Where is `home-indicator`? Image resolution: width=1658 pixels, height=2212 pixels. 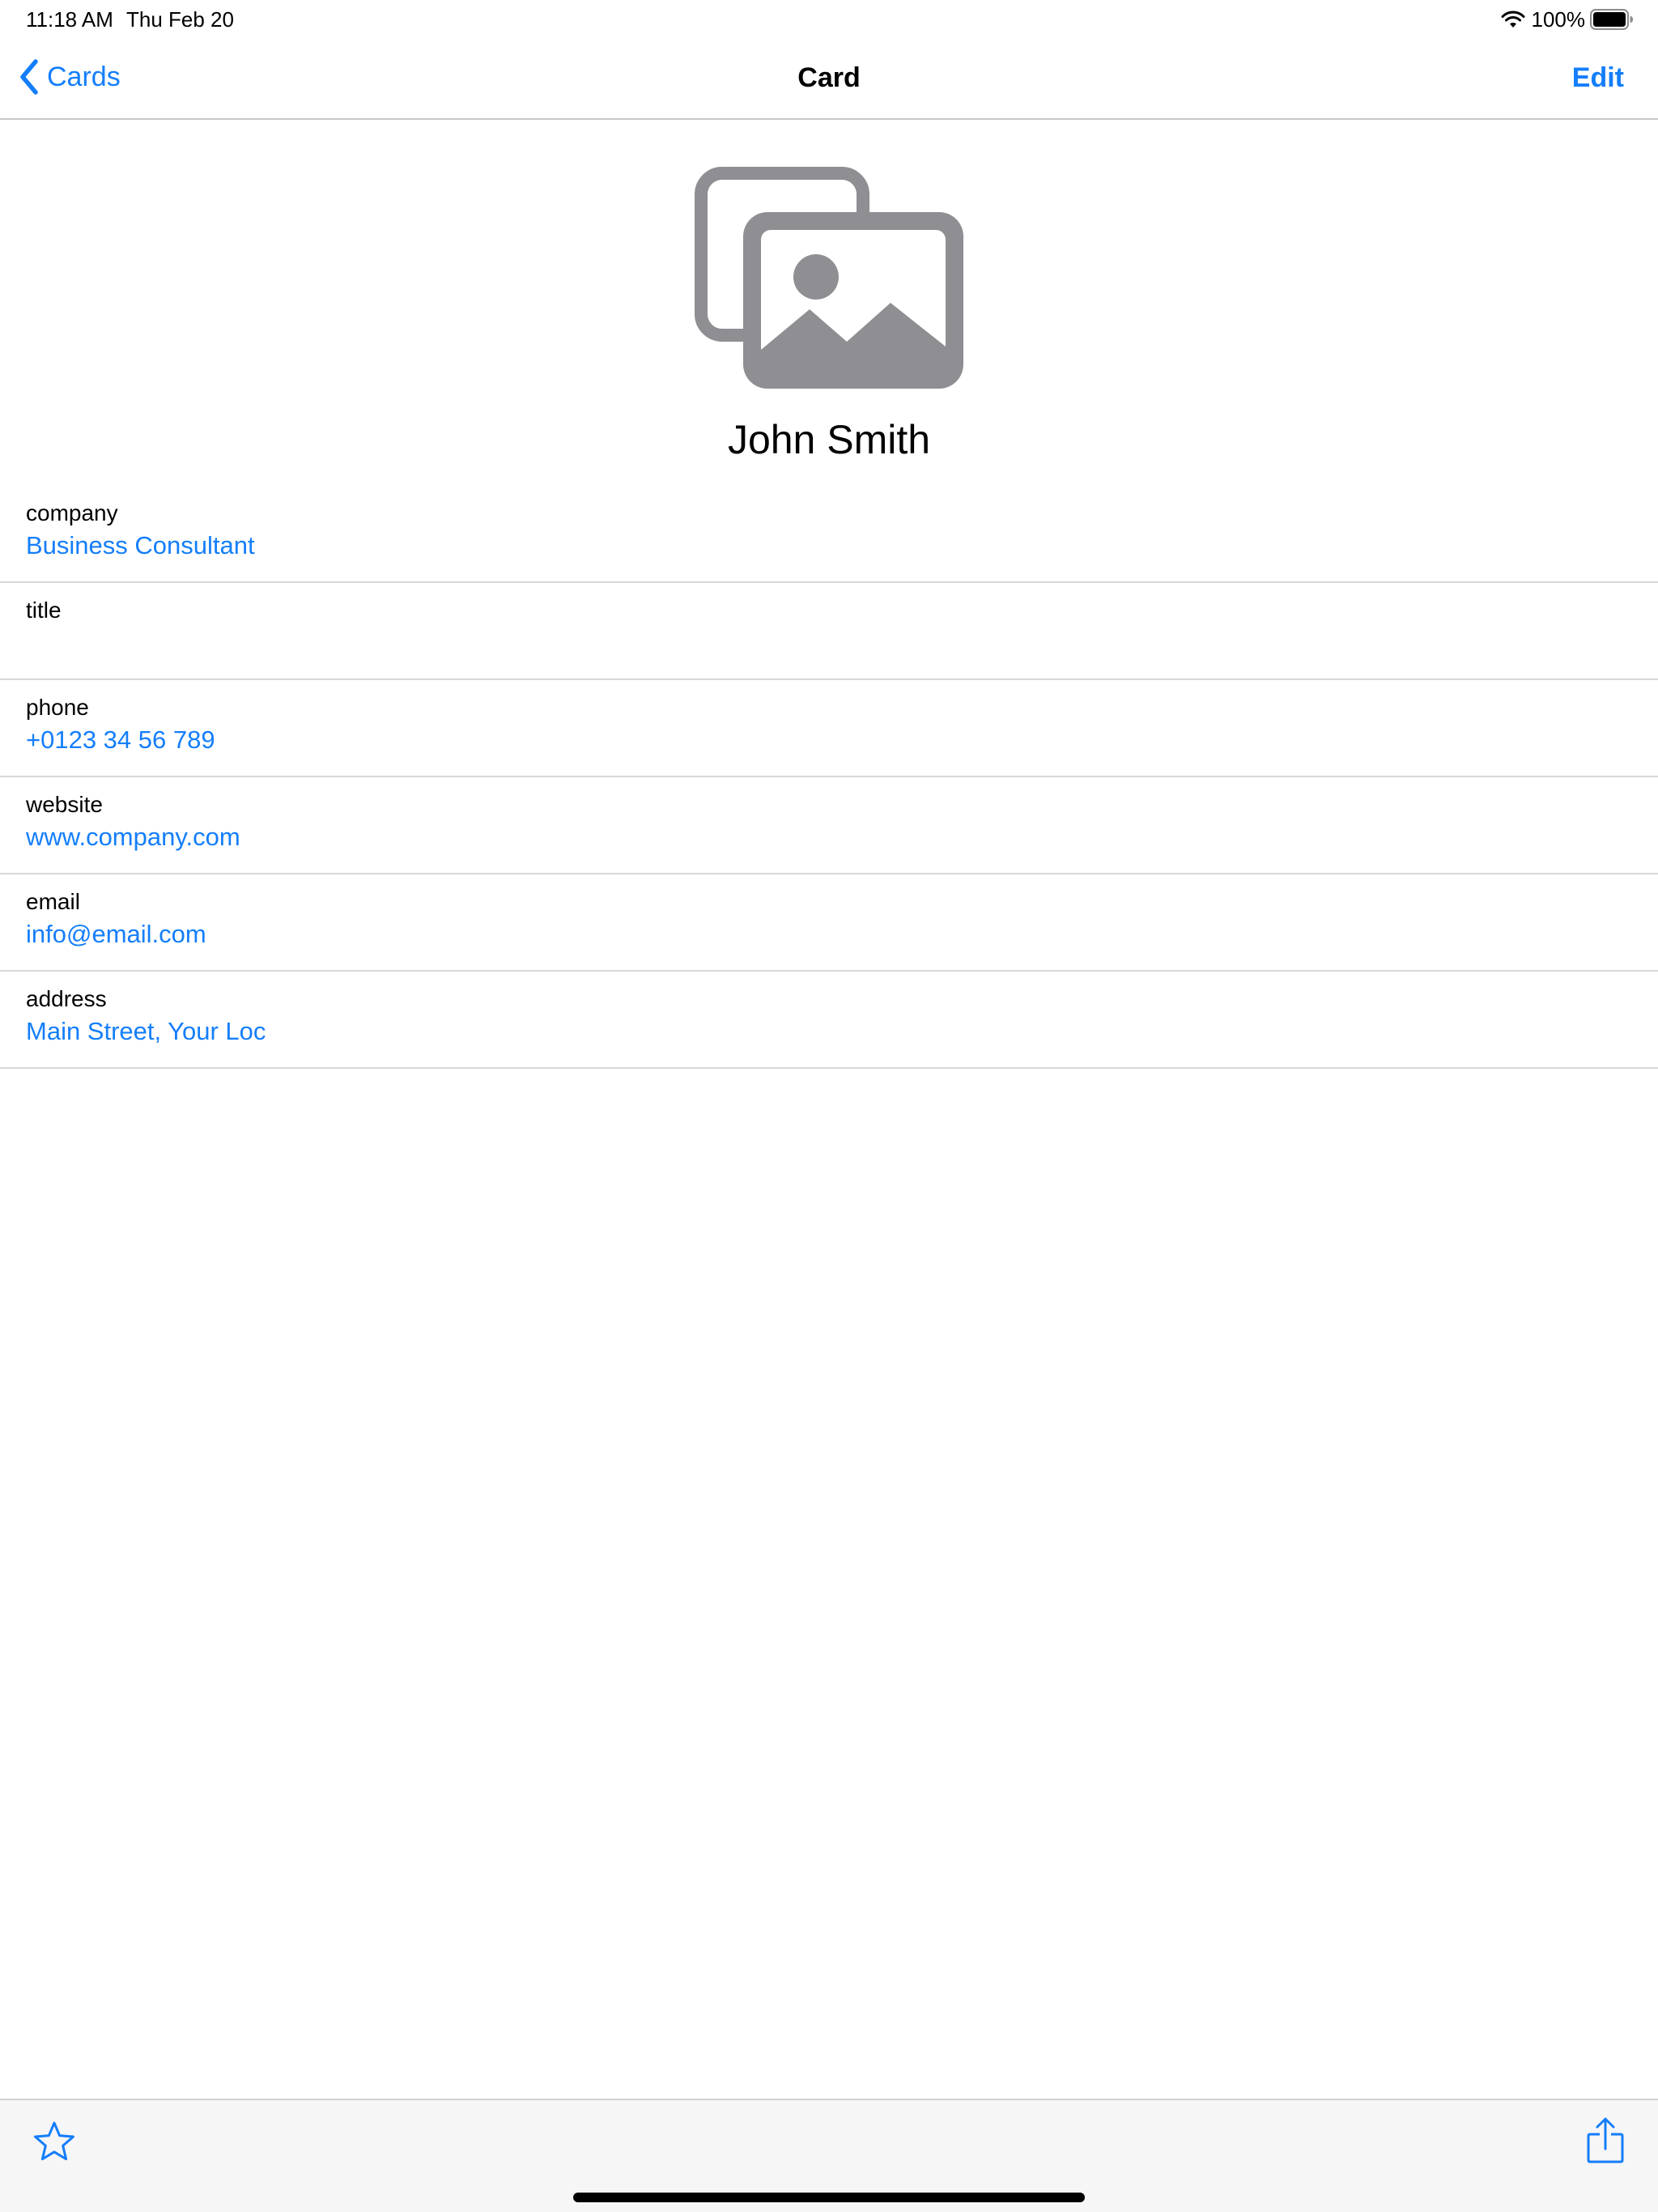
home-indicator is located at coordinates (829, 2198).